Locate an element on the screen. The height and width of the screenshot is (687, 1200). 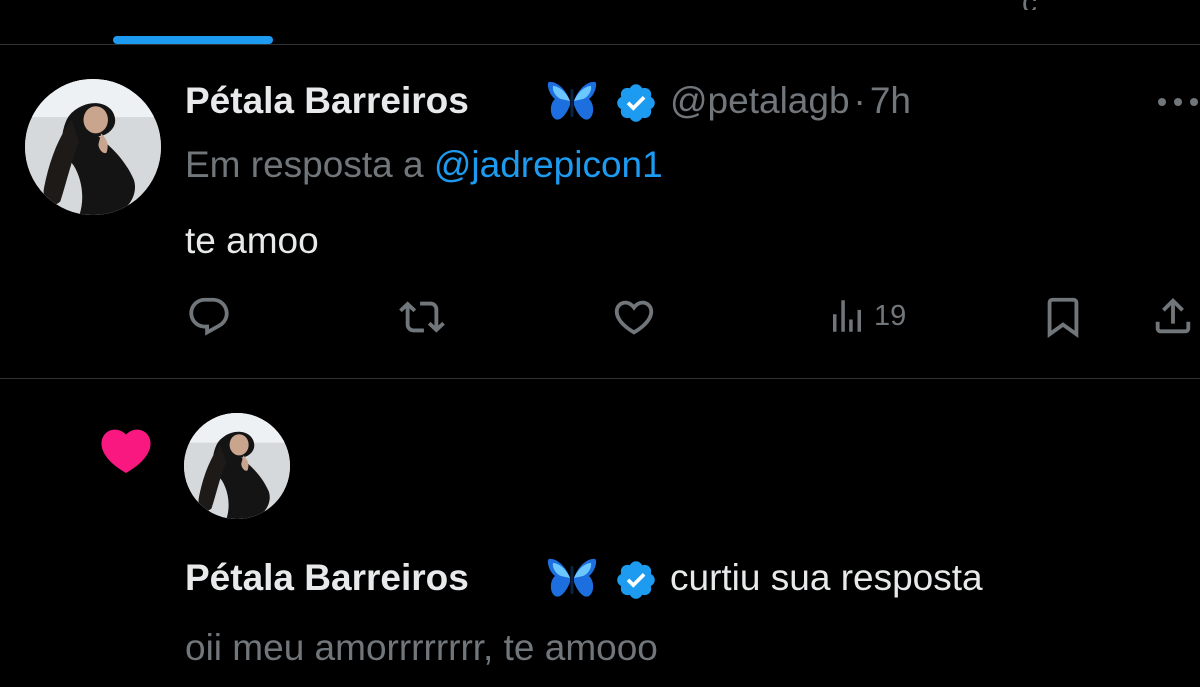
notification-author-name: Pétala Barreiros is located at coordinates (327, 578).